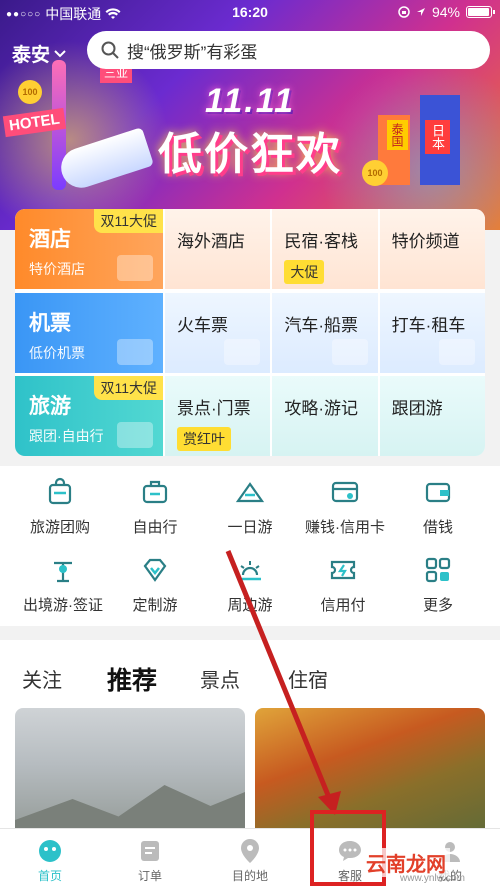 This screenshot has width=500, height=889. Describe the element at coordinates (308, 678) in the screenshot. I see `tab-lodging: 住宿` at that location.